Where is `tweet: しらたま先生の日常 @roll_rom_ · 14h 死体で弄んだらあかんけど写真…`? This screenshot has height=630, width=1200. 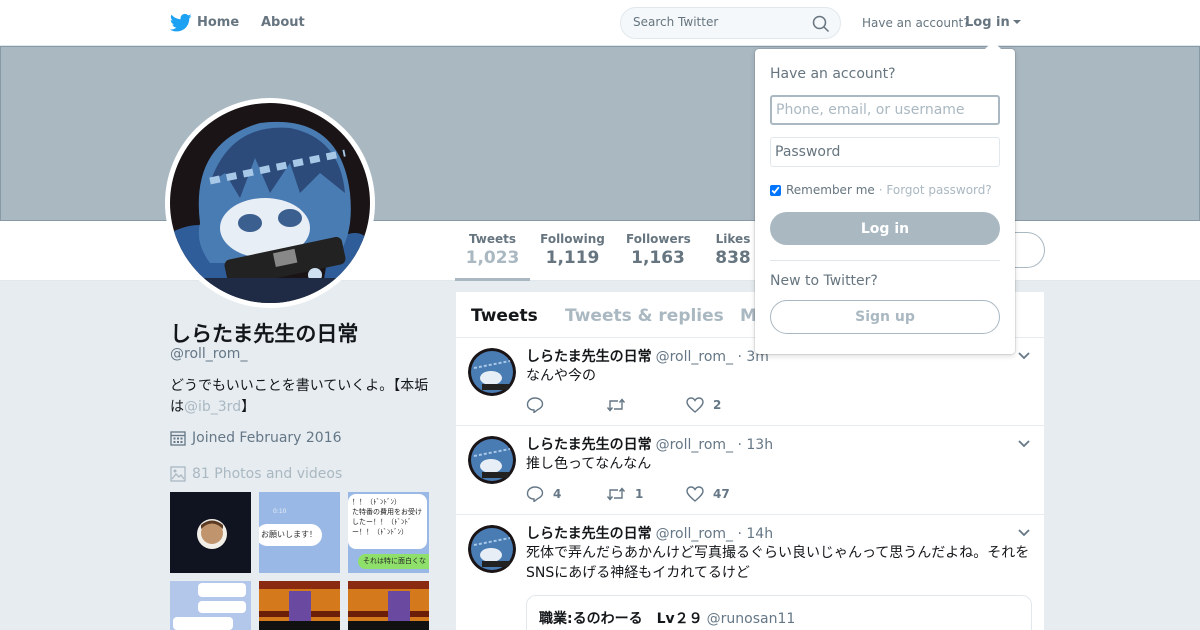 tweet: しらたま先生の日常 @roll_rom_ · 14h 死体で弄んだらあかんけど写真… is located at coordinates (750, 572).